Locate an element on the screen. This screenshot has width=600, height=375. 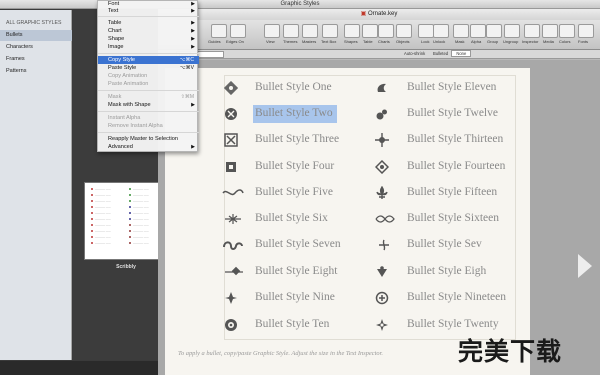
bullet-style-fifteen: Bullet Style Fifteen is located at coordinates (452, 192).